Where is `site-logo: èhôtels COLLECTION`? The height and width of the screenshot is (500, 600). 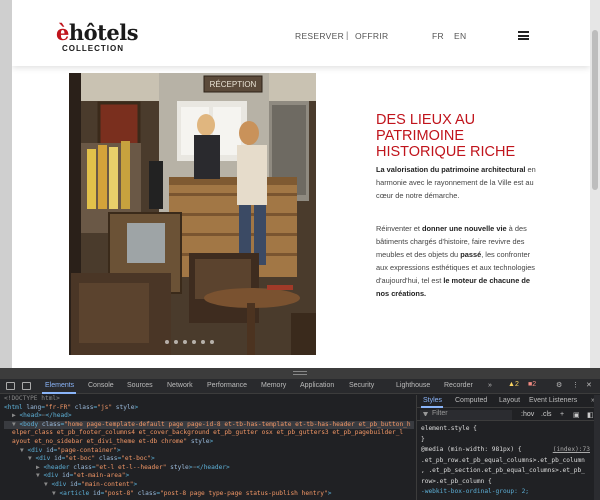
site-logo: èhôtels COLLECTION is located at coordinates (97, 38).